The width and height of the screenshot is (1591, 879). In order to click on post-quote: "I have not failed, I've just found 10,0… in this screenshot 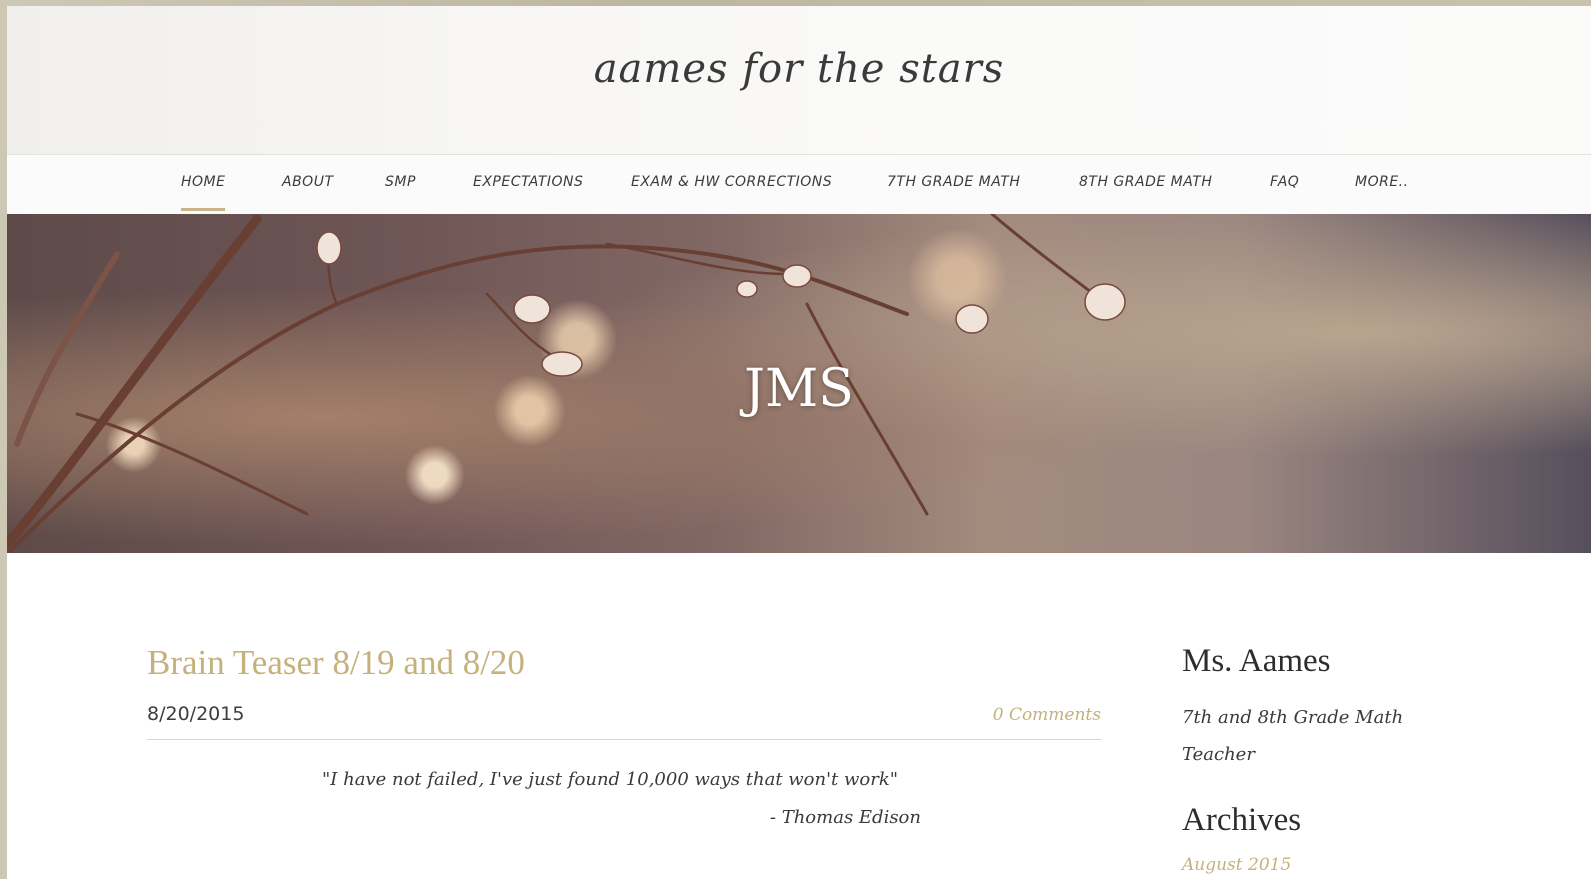, I will do `click(610, 779)`.